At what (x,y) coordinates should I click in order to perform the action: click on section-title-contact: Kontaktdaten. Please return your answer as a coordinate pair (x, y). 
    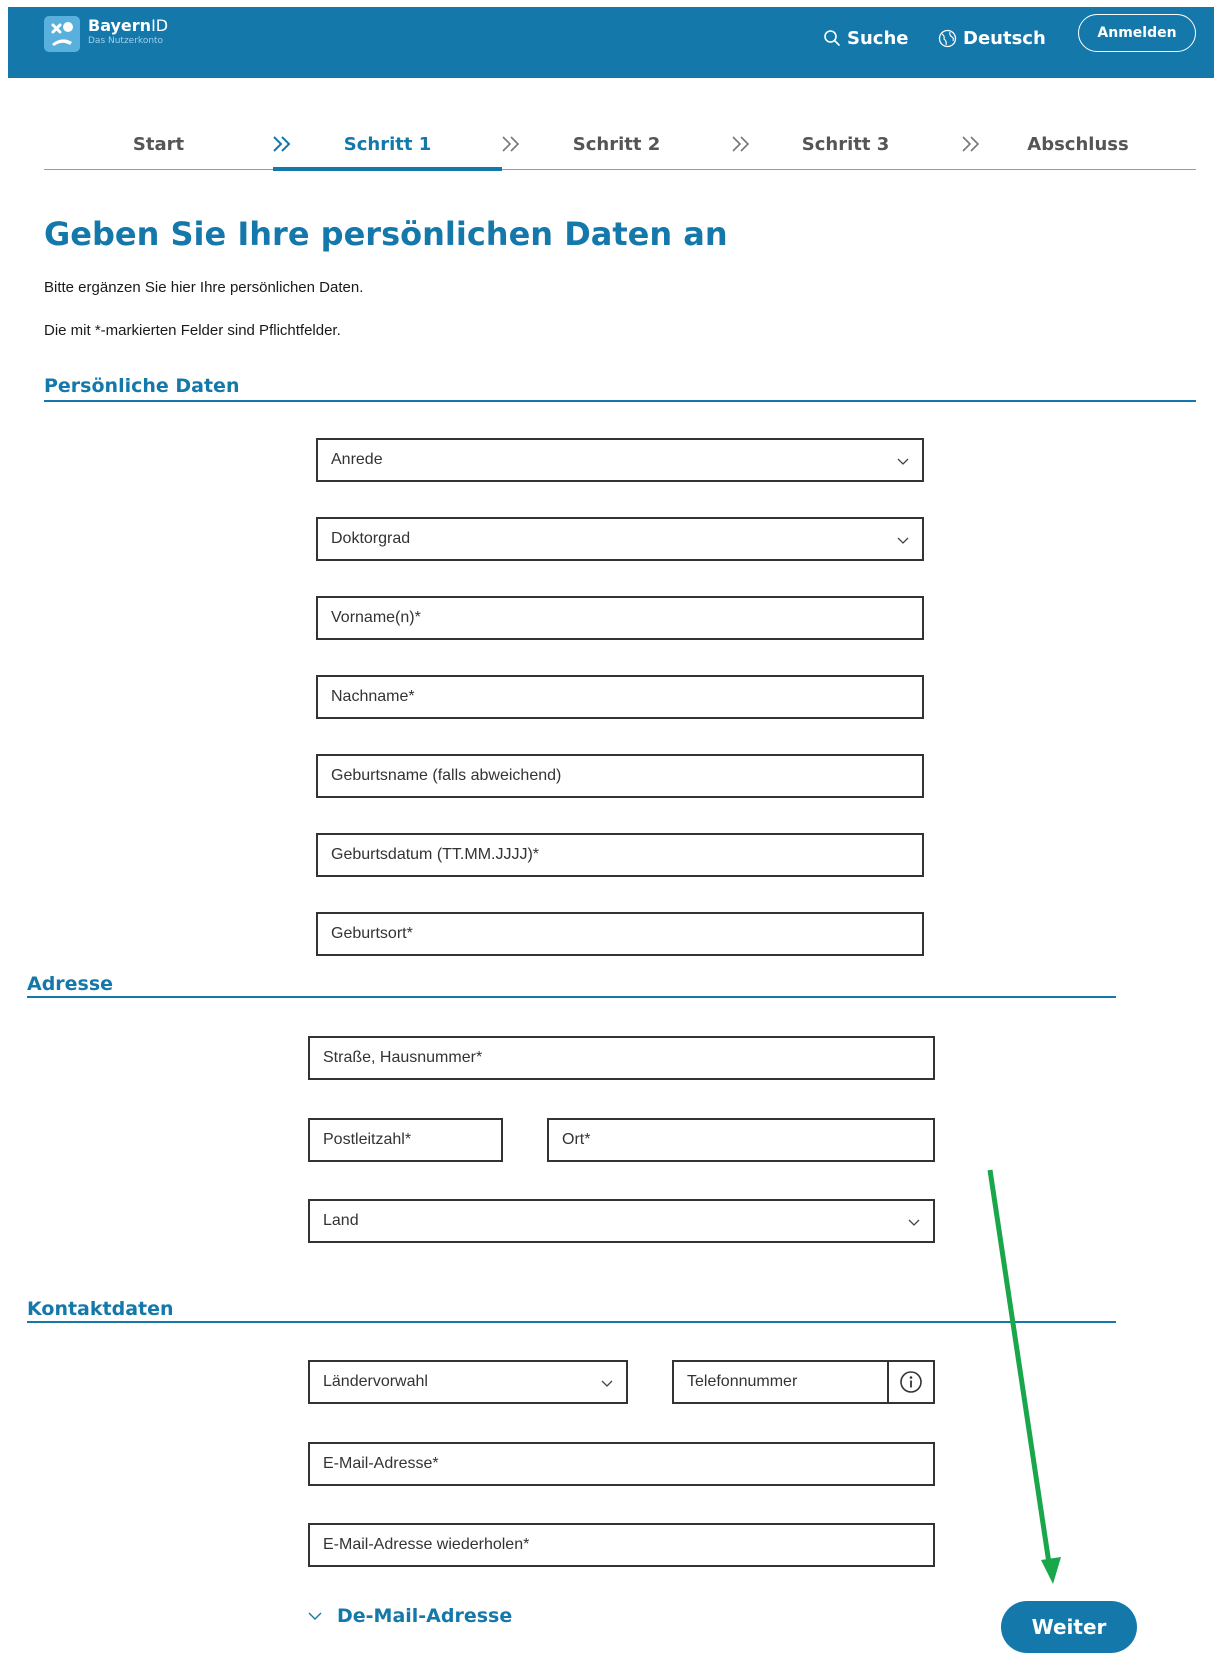
    Looking at the image, I should click on (100, 1309).